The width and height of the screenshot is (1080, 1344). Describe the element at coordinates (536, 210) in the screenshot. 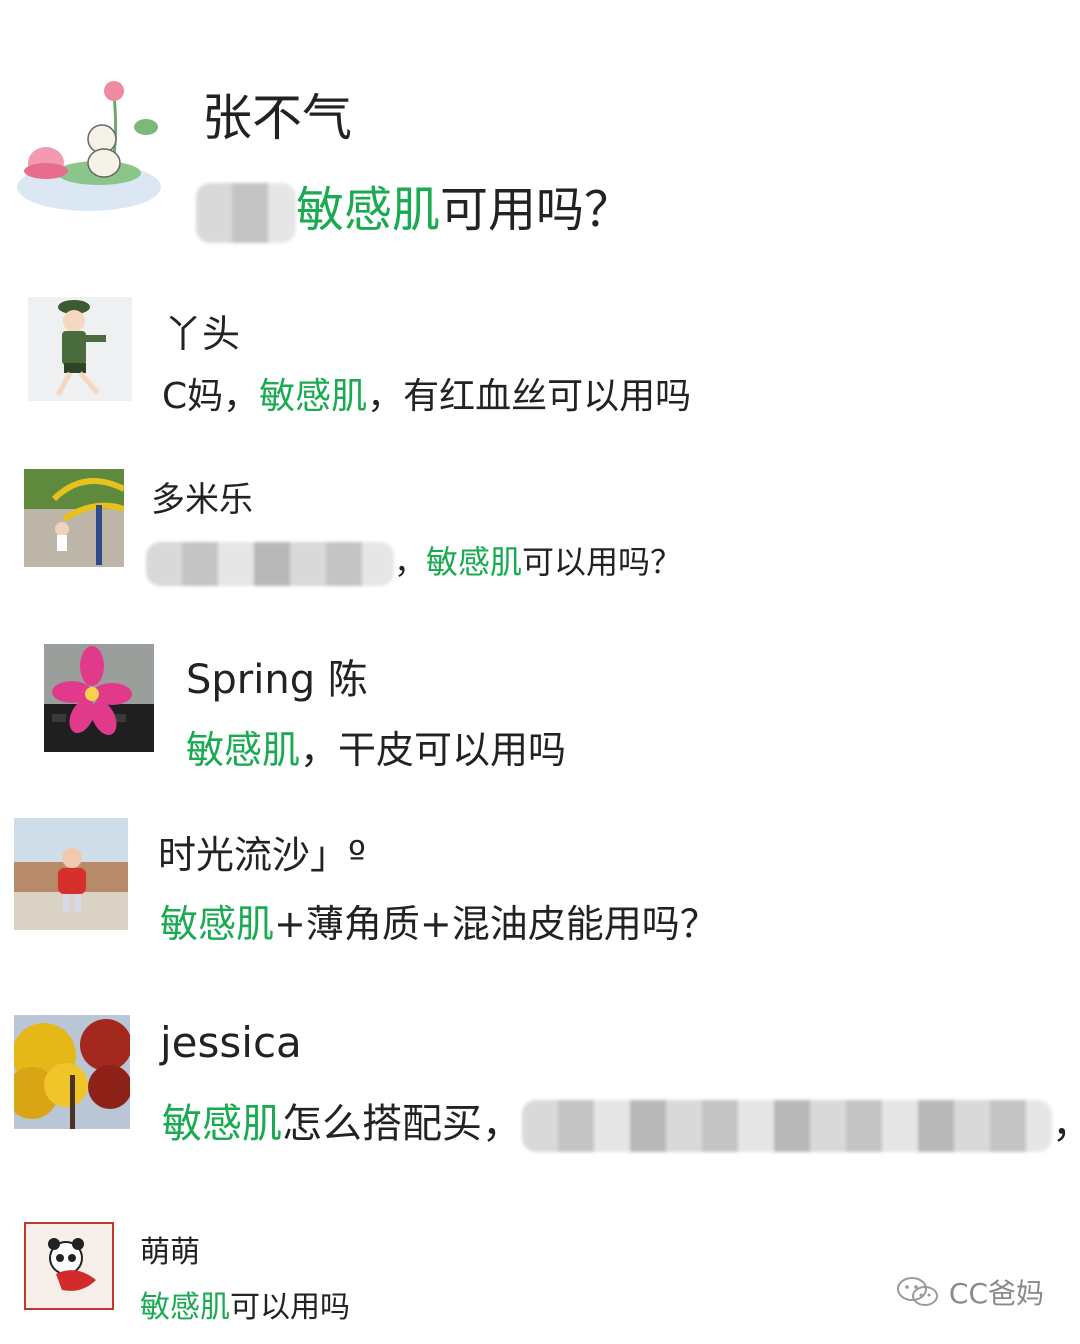

I see `message-suffix: 可用吗？` at that location.